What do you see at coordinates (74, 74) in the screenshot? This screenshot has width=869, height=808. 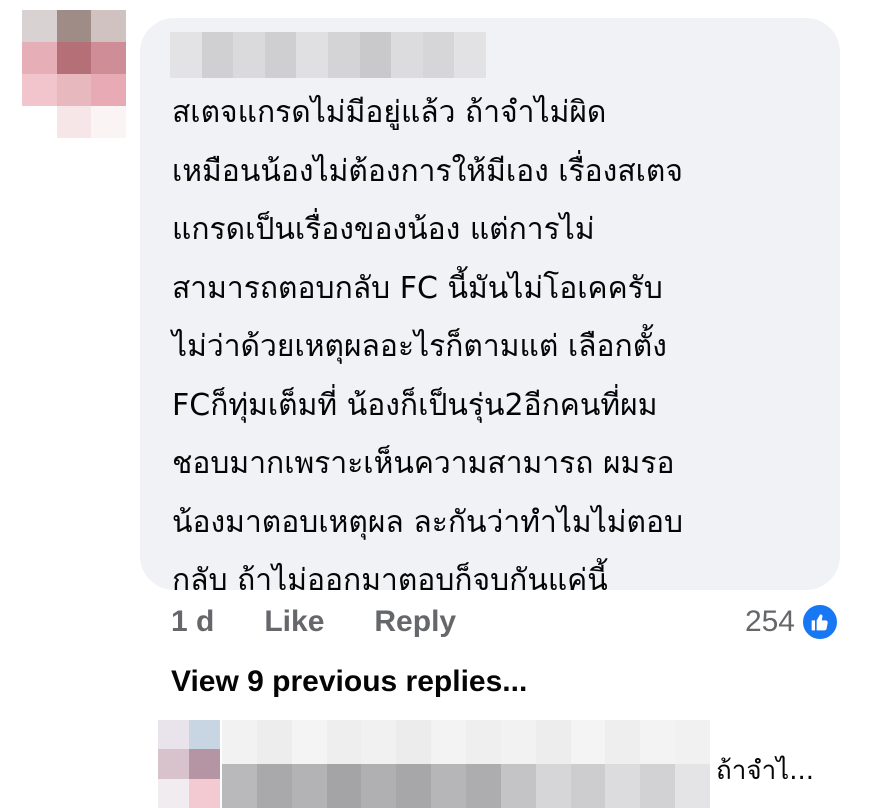 I see `commenter-avatar` at bounding box center [74, 74].